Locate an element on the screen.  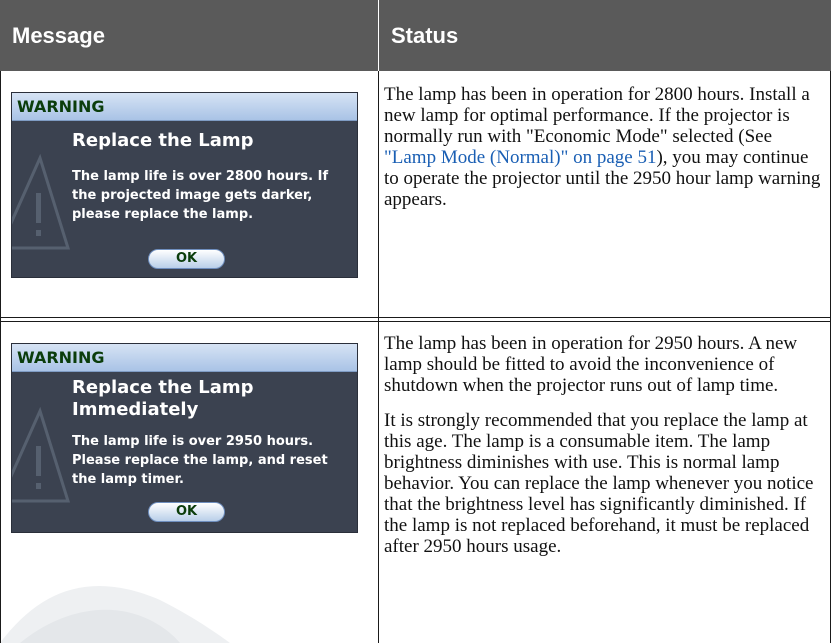
background-art is located at coordinates (115, 614).